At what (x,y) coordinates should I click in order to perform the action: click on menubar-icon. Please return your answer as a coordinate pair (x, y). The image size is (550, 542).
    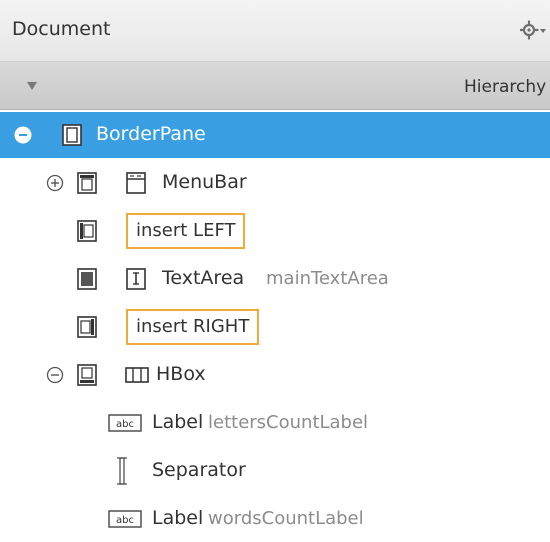
    Looking at the image, I should click on (136, 183).